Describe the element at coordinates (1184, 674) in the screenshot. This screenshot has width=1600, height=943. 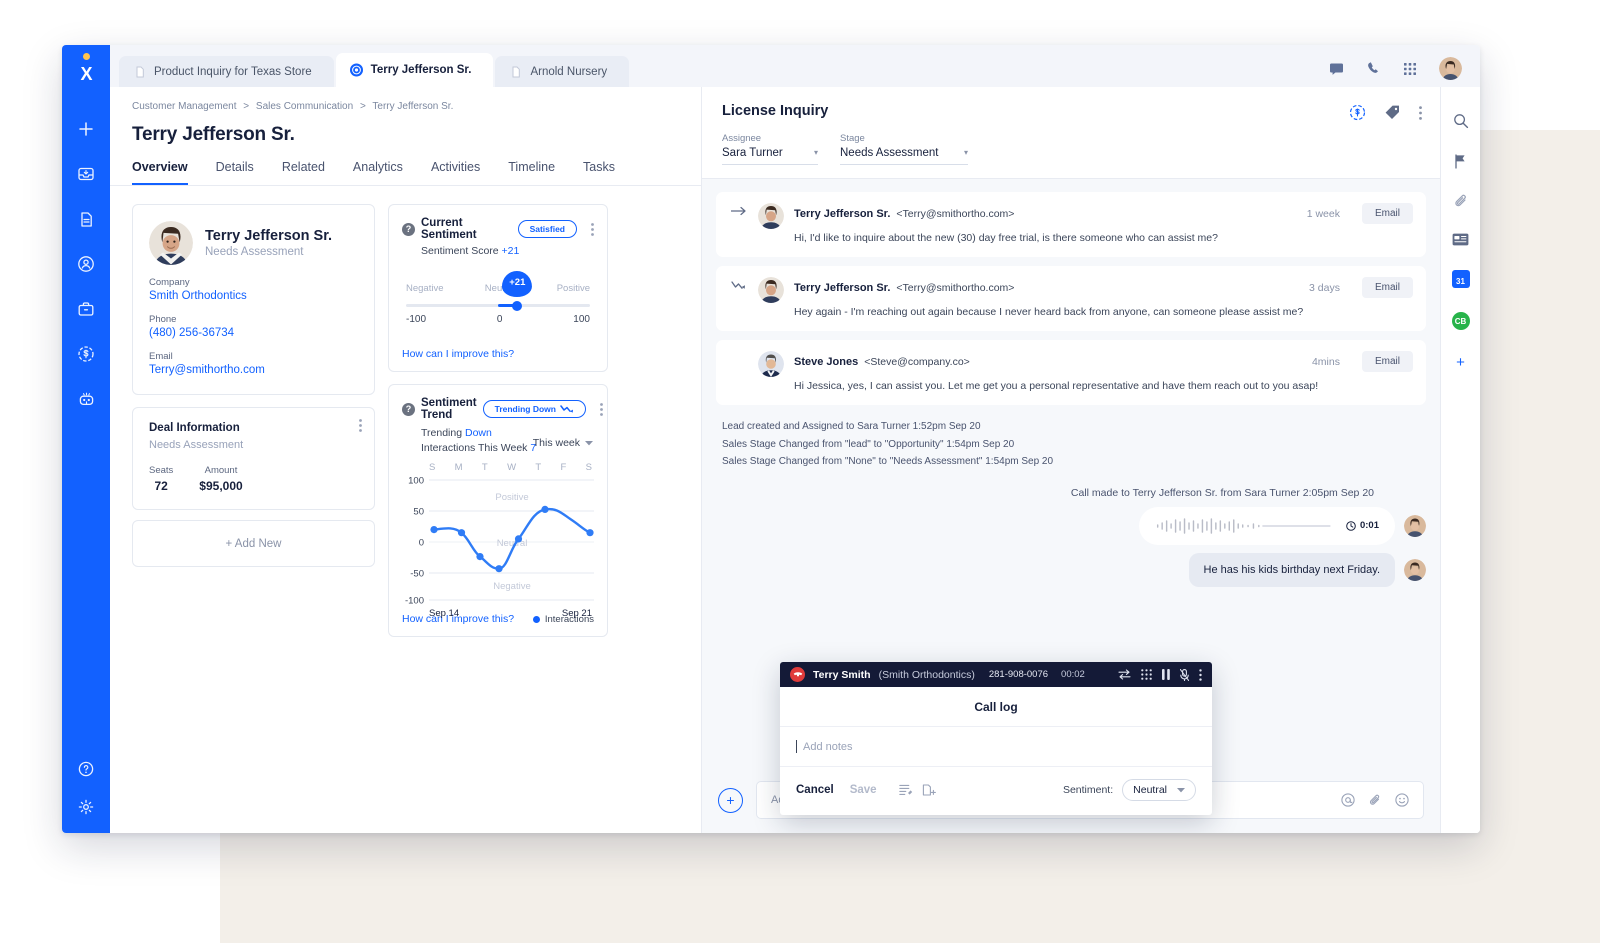
I see `mute-icon` at that location.